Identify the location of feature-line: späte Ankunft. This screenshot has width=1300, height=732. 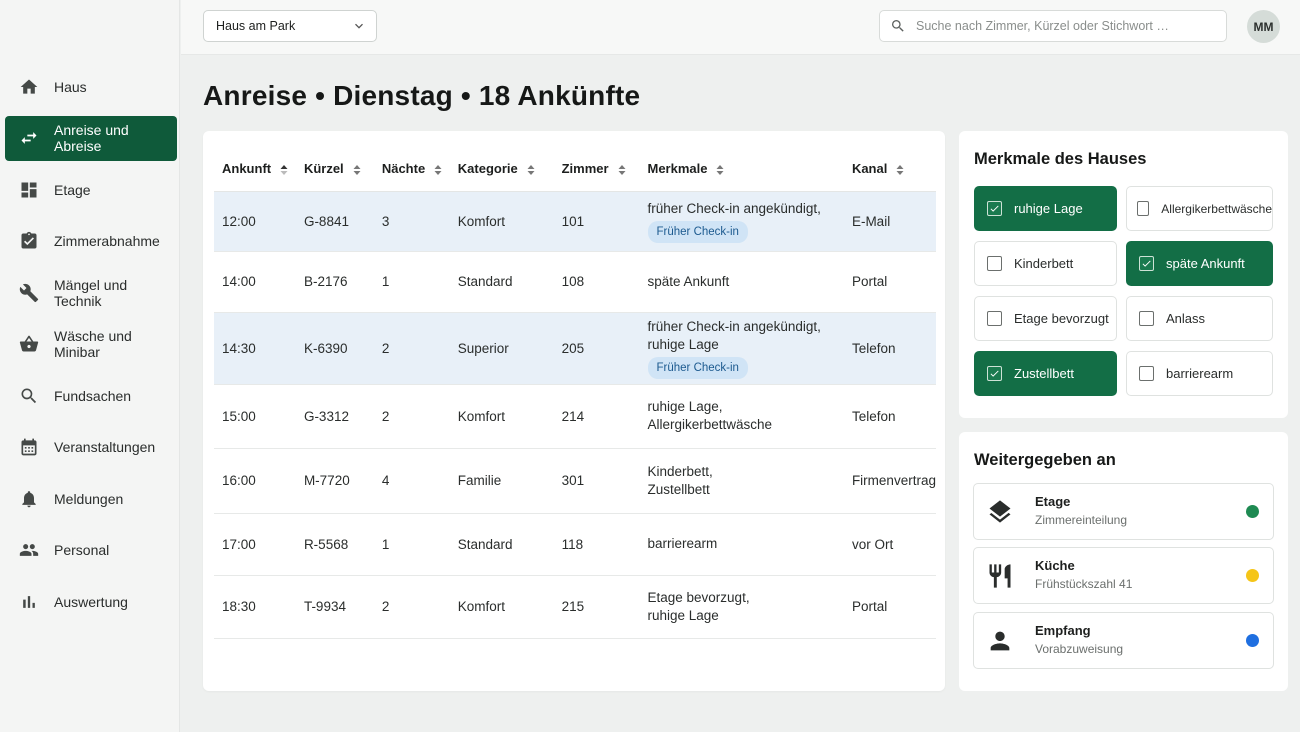
(688, 281).